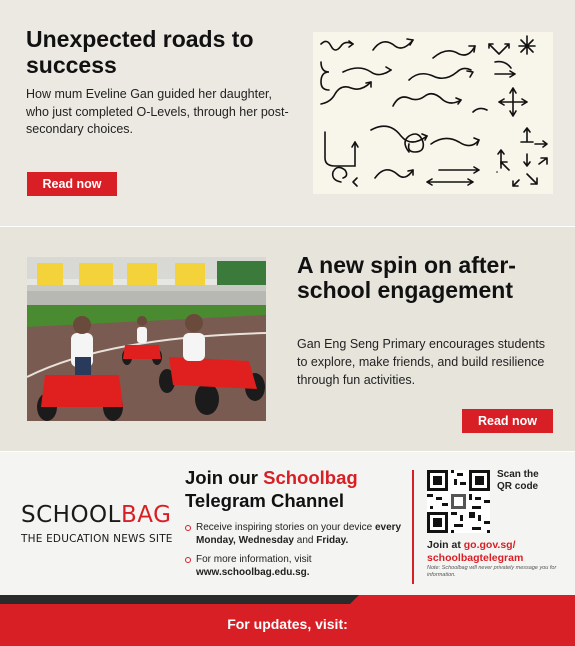  What do you see at coordinates (97, 539) in the screenshot?
I see `logo-tagline: THE EDUCATION NEWS SITE` at bounding box center [97, 539].